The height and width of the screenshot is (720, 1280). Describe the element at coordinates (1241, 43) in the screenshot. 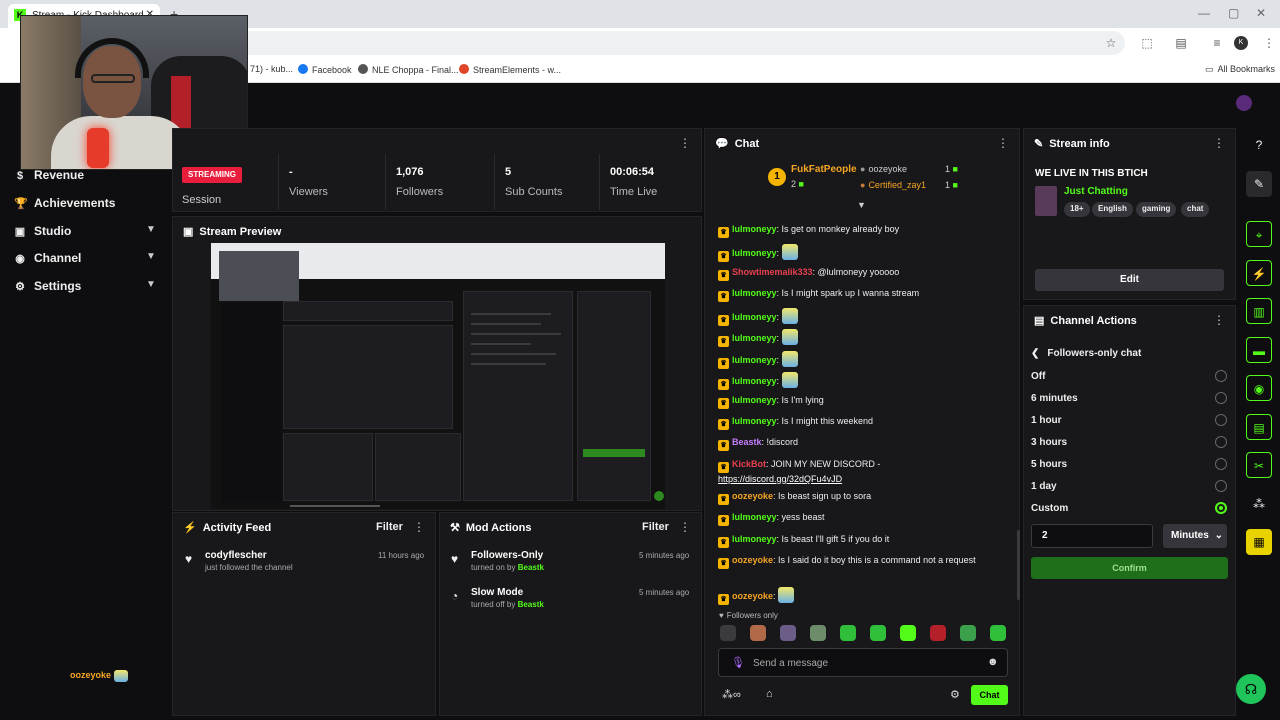

I see `profile-avatar: K` at that location.